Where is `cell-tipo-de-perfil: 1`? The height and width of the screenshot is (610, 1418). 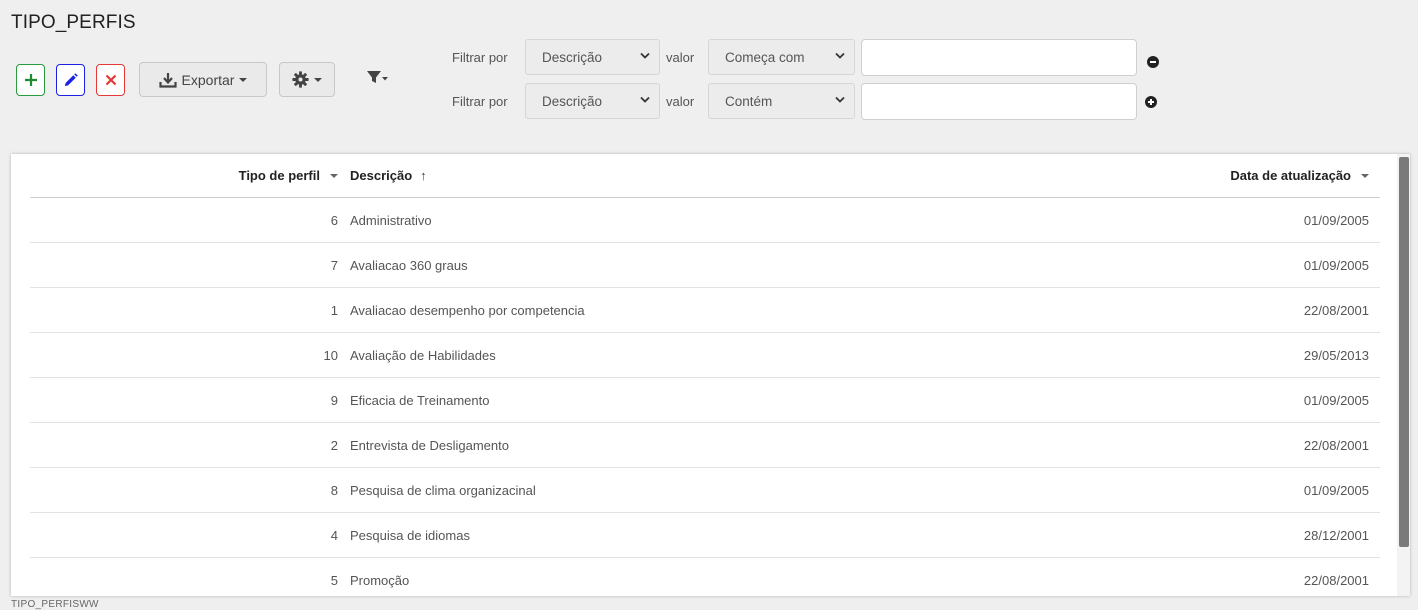
cell-tipo-de-perfil: 1 is located at coordinates (184, 310).